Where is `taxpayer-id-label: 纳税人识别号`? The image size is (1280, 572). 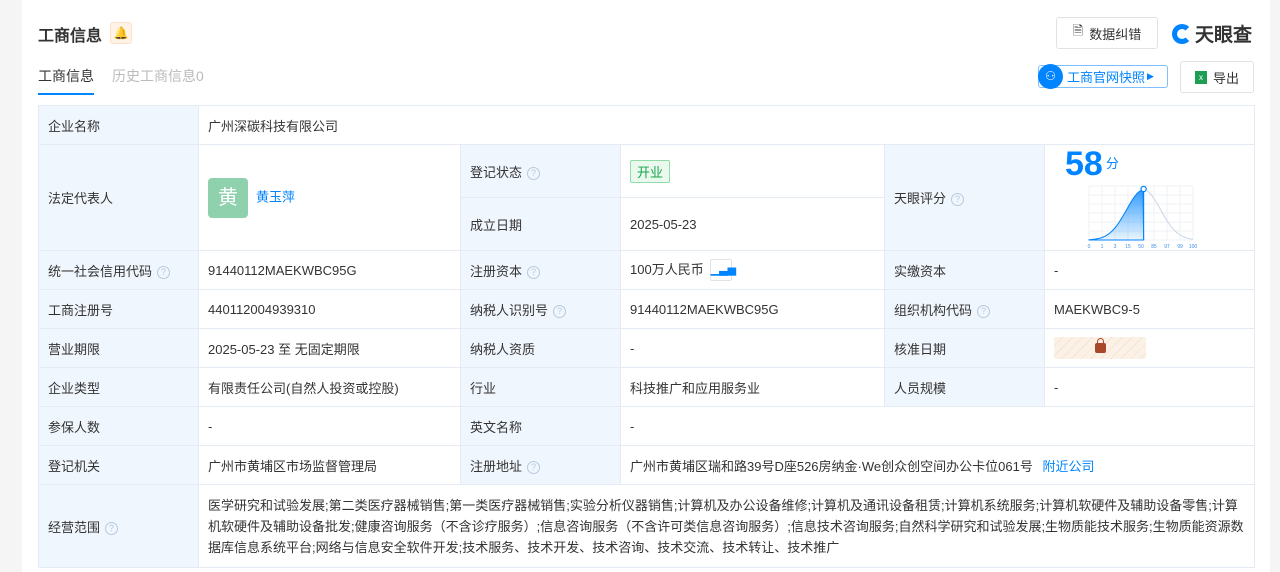 taxpayer-id-label: 纳税人识别号 is located at coordinates (509, 310).